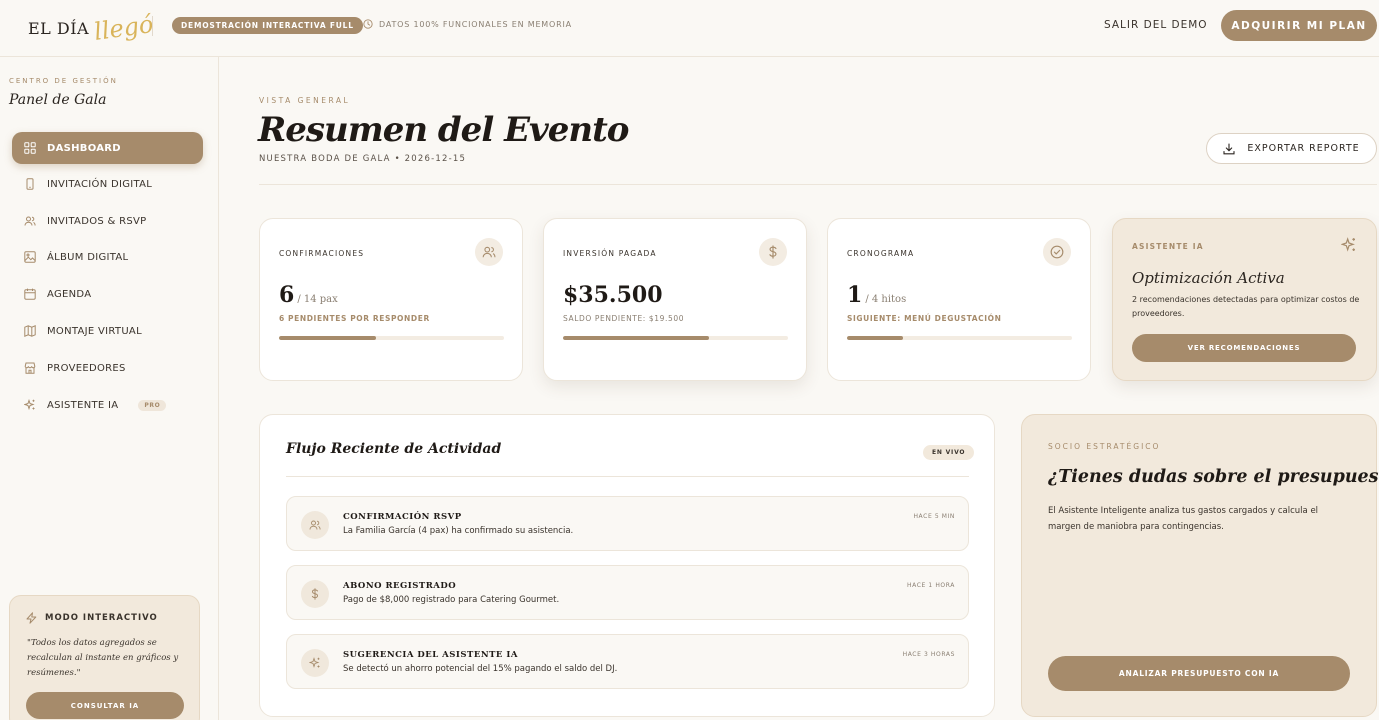 The width and height of the screenshot is (1379, 720). Describe the element at coordinates (624, 318) in the screenshot. I see `investment-note: SALDO PENDIENTE: $19.500` at that location.